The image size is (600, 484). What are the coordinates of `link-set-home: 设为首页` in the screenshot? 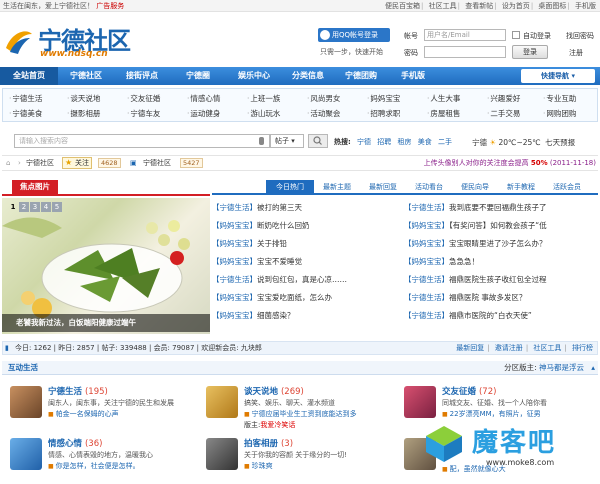 It's located at (516, 6).